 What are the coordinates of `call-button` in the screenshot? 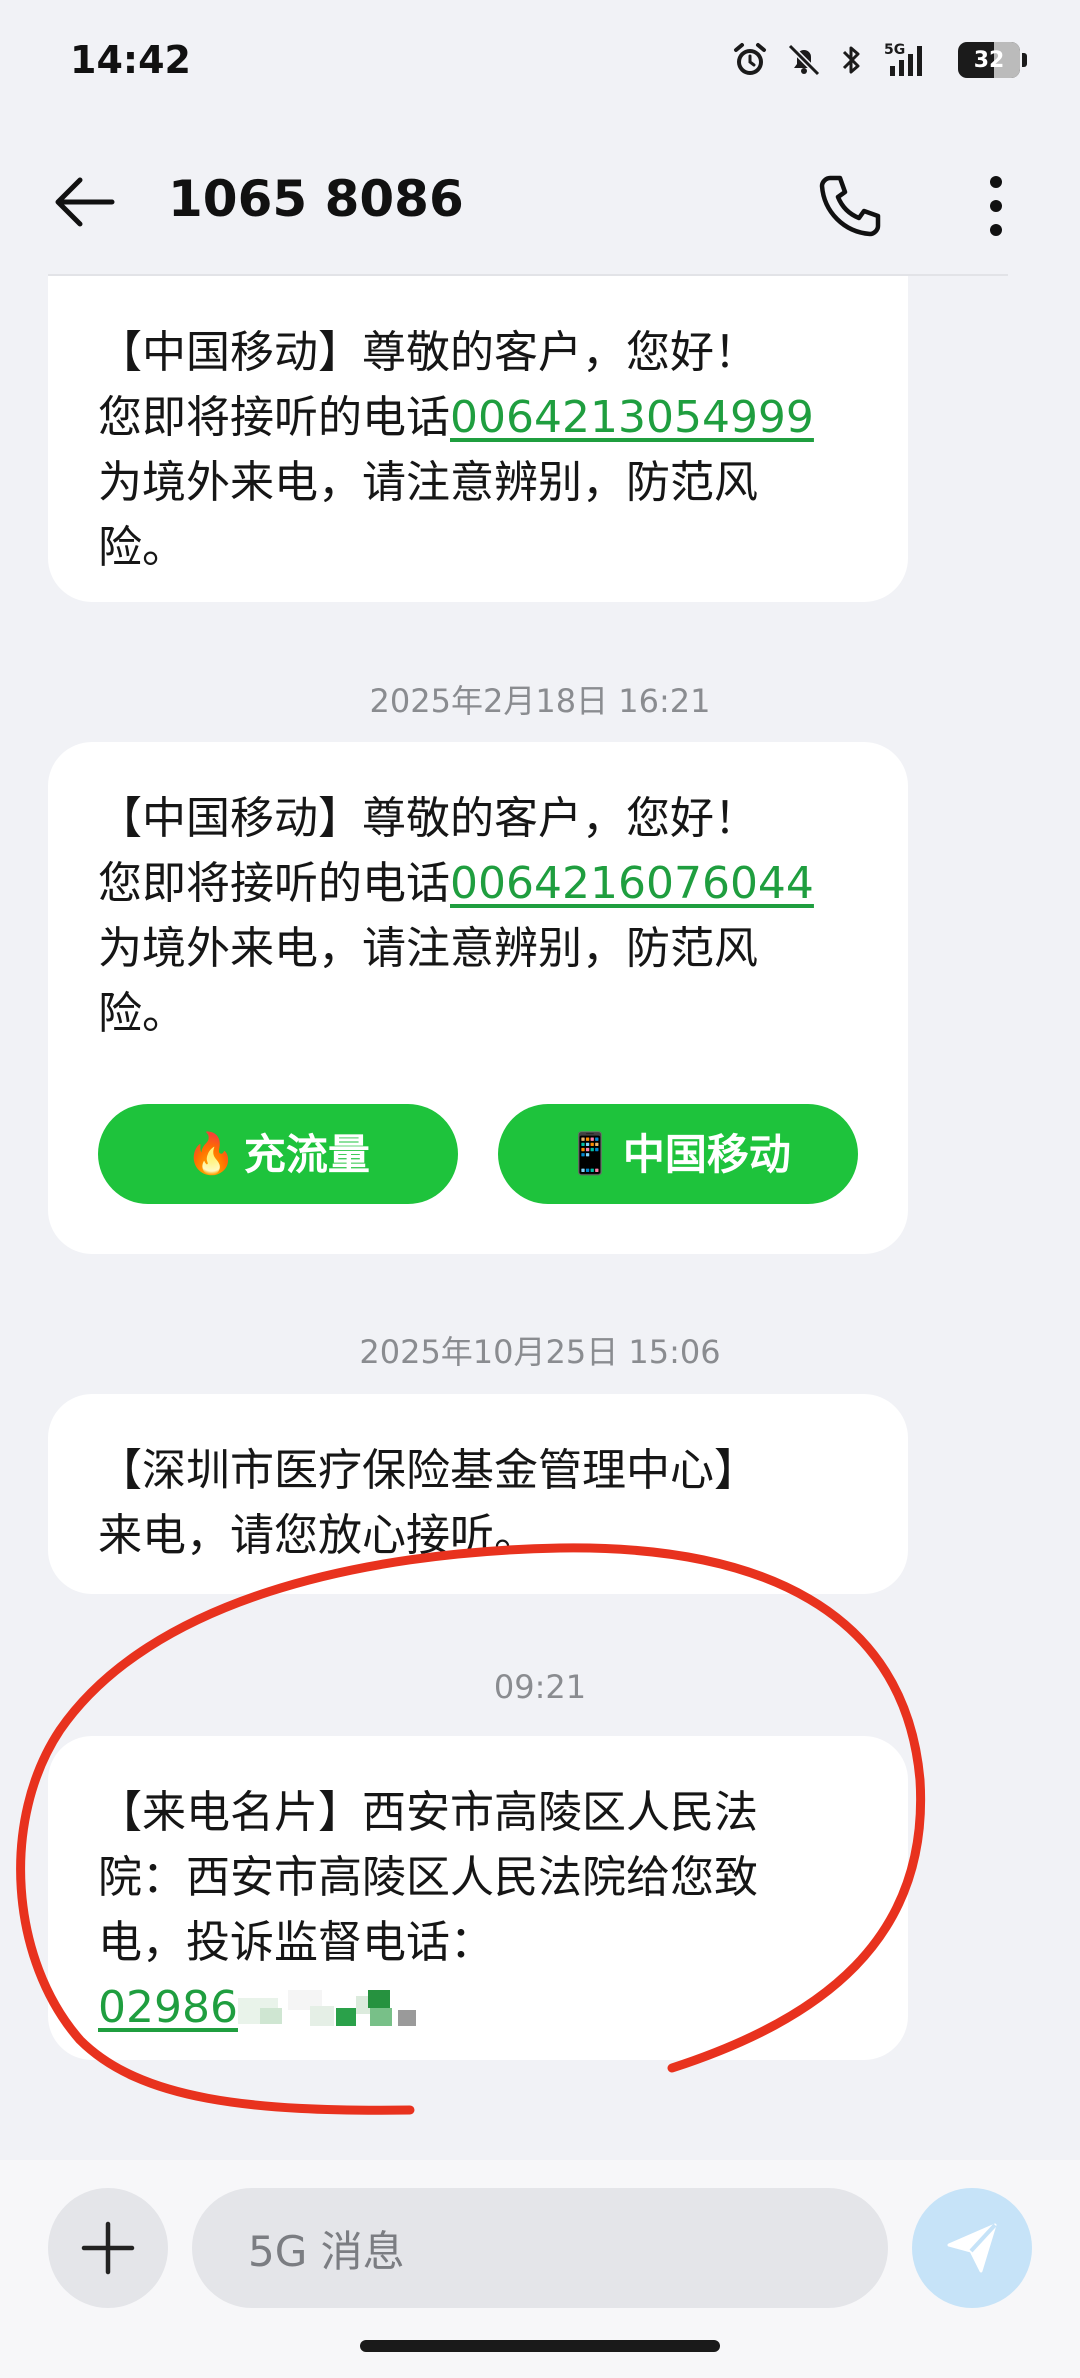 It's located at (850, 206).